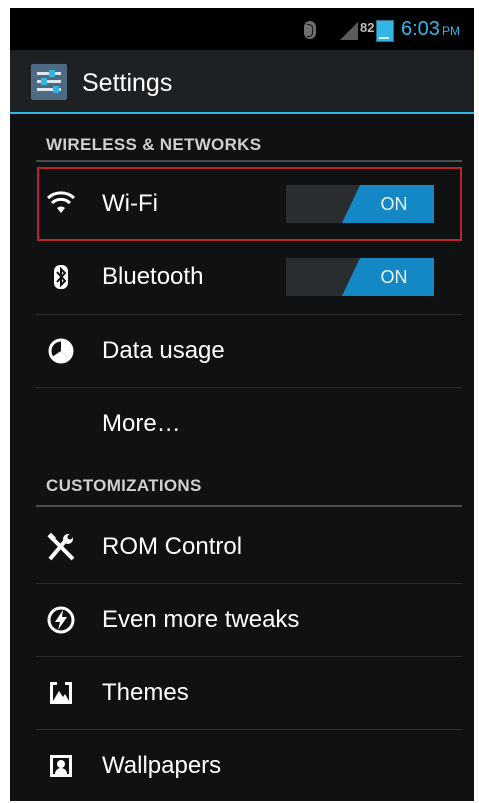  I want to click on data-usage-label: Data usage, so click(163, 350).